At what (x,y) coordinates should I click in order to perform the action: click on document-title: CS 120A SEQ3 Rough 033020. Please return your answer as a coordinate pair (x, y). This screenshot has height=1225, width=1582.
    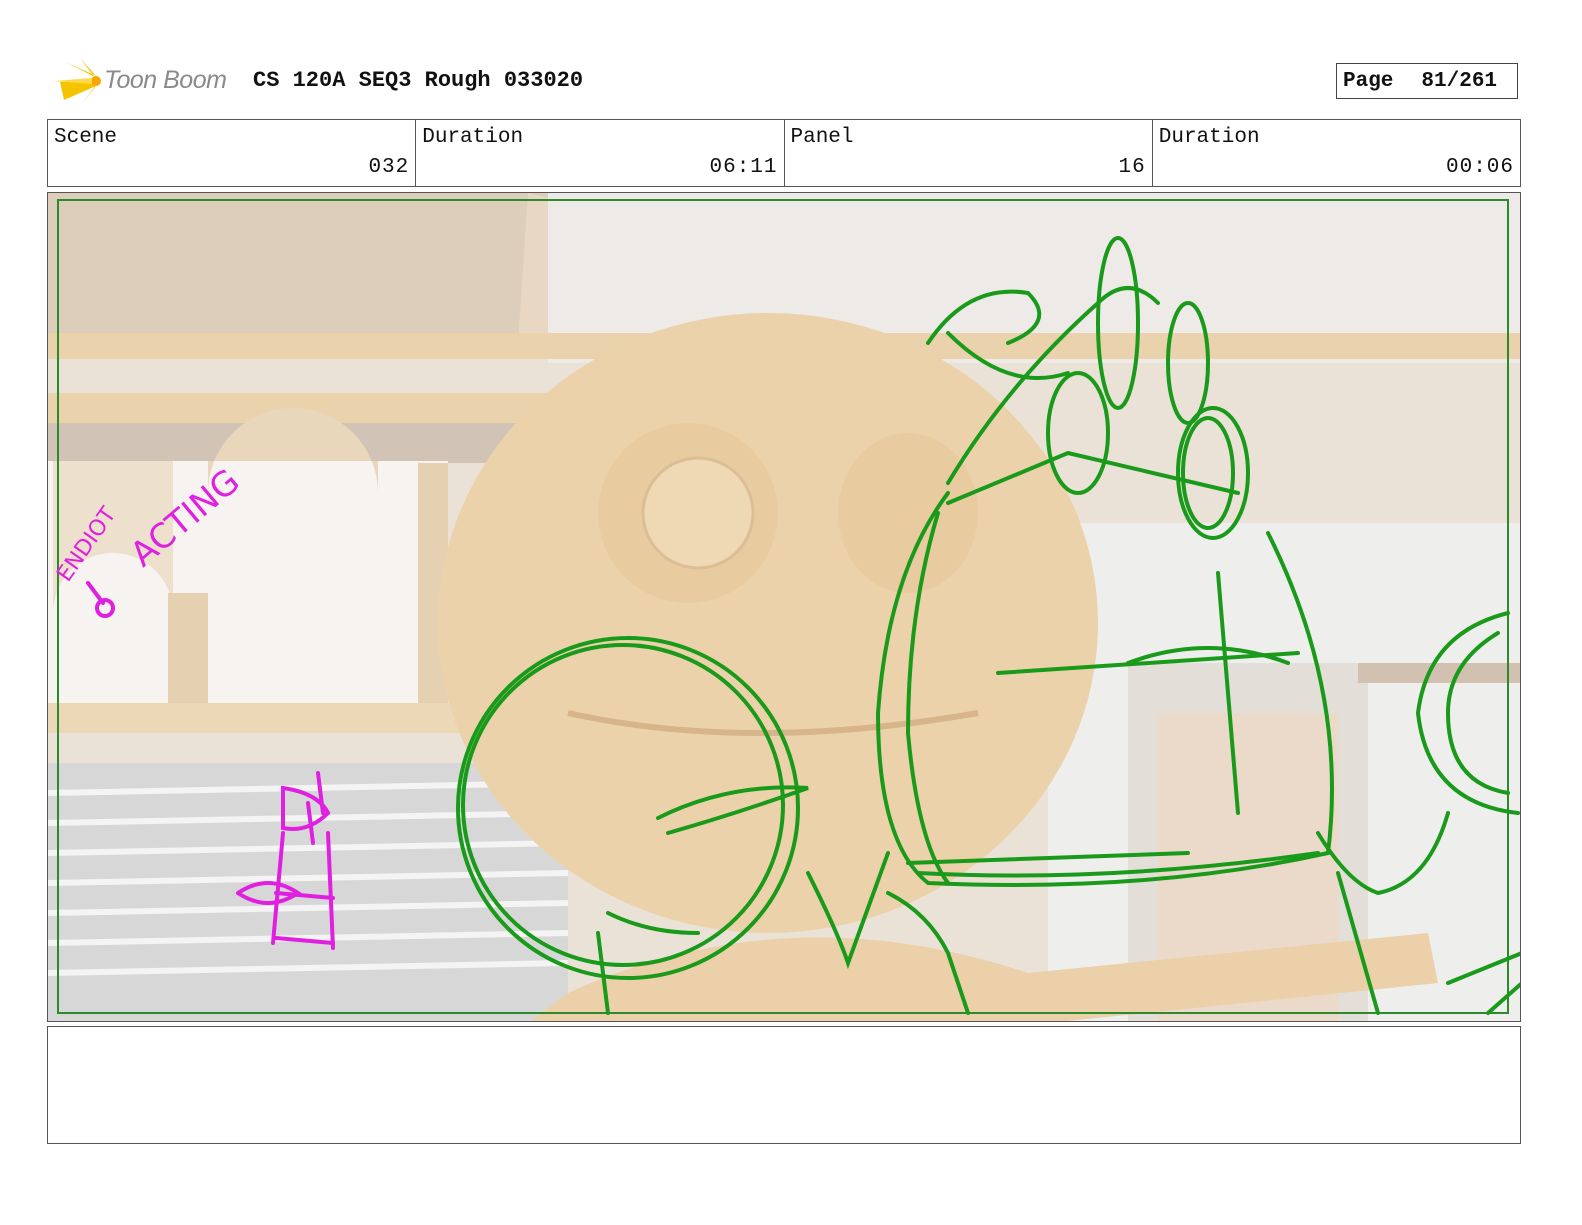
    Looking at the image, I should click on (418, 80).